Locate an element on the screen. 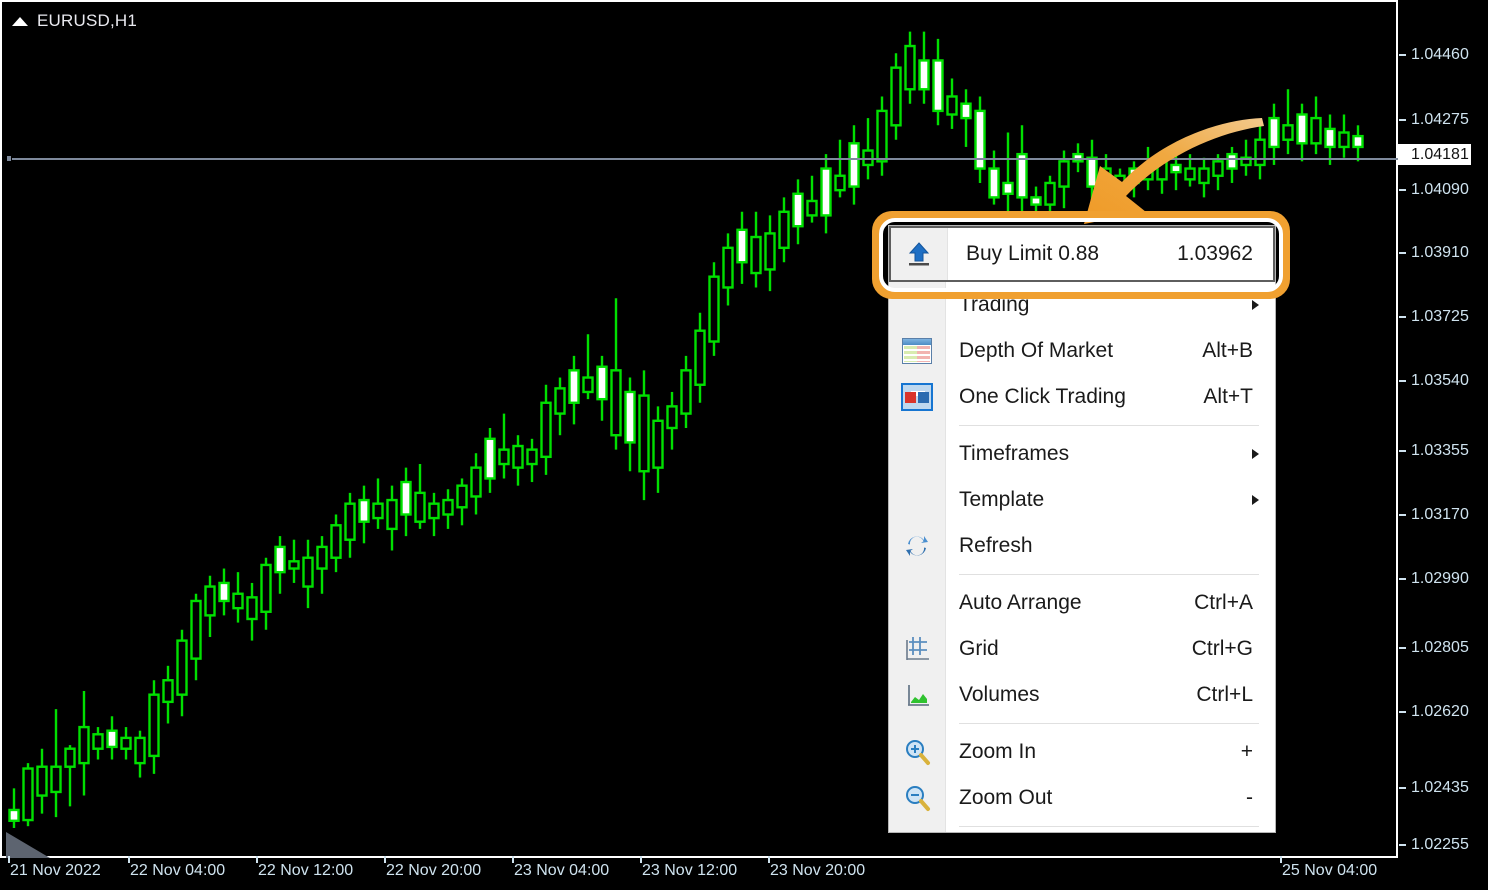  menu-item-grid: Grid Ctrl+G is located at coordinates (1082, 649).